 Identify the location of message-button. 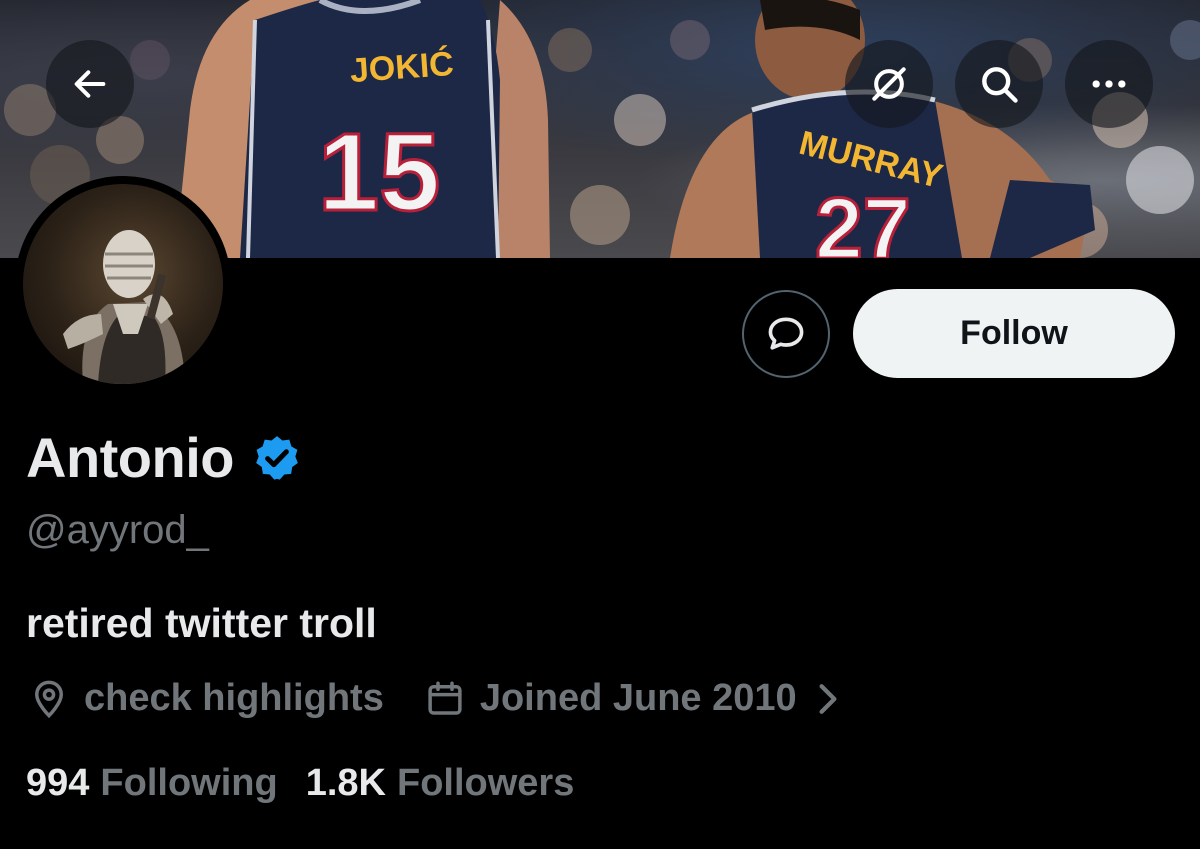
(786, 334).